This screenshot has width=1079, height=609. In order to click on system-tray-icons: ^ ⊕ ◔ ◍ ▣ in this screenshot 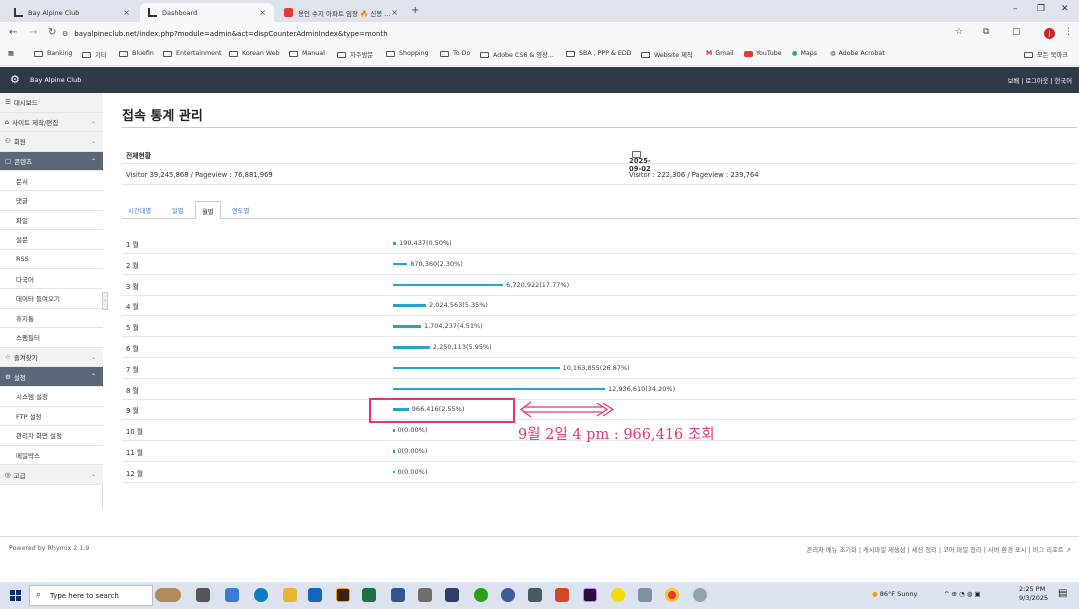, I will do `click(962, 594)`.